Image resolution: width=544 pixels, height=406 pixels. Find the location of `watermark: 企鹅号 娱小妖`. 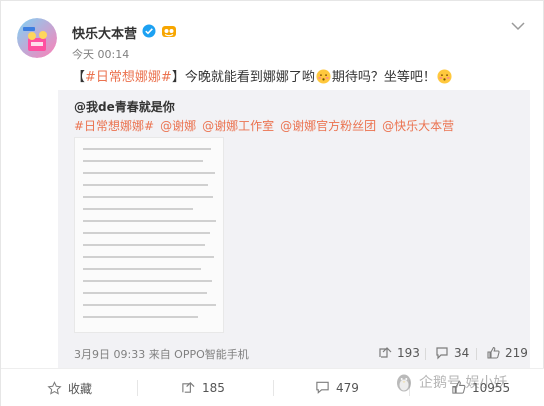

watermark: 企鹅号 娱小妖 is located at coordinates (450, 382).